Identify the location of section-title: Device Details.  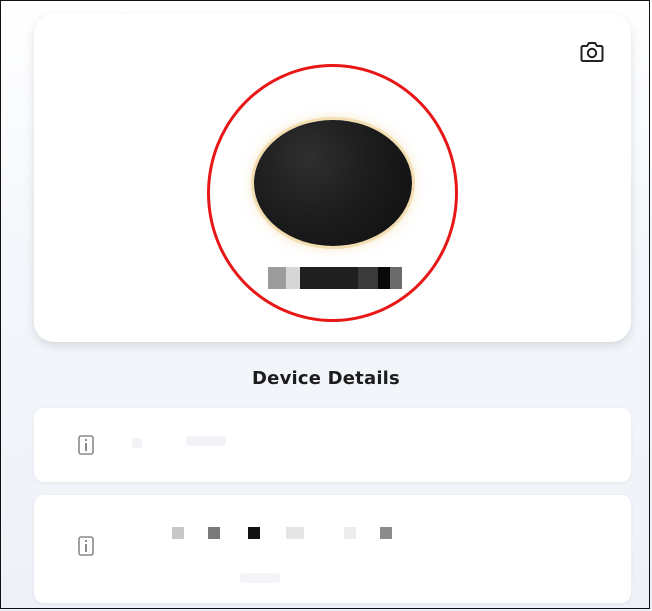
(326, 378).